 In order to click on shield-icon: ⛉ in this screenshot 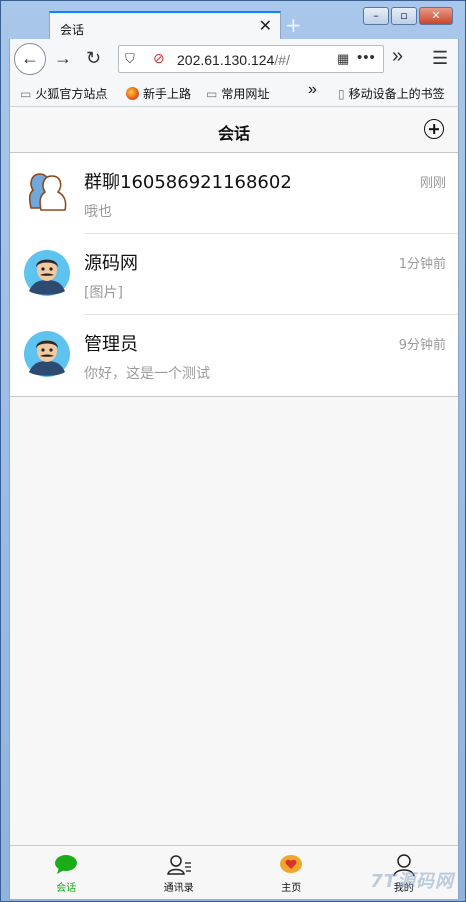, I will do `click(130, 59)`.